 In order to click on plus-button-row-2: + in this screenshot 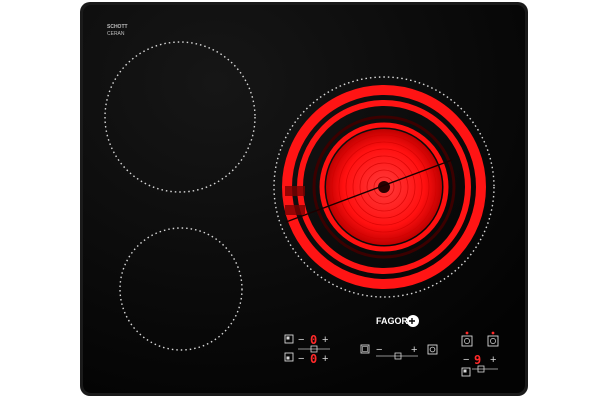, I will do `click(325, 359)`.